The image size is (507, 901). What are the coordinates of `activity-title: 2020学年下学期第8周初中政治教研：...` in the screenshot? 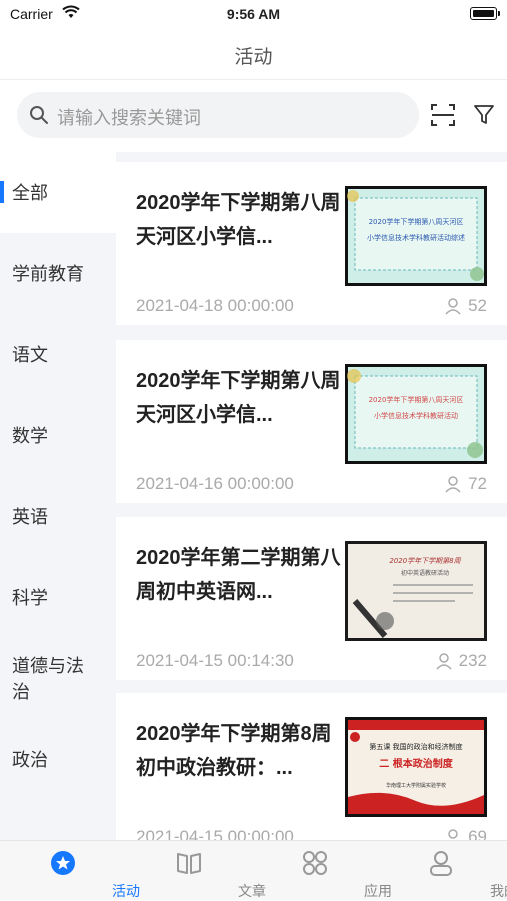 It's located at (234, 751).